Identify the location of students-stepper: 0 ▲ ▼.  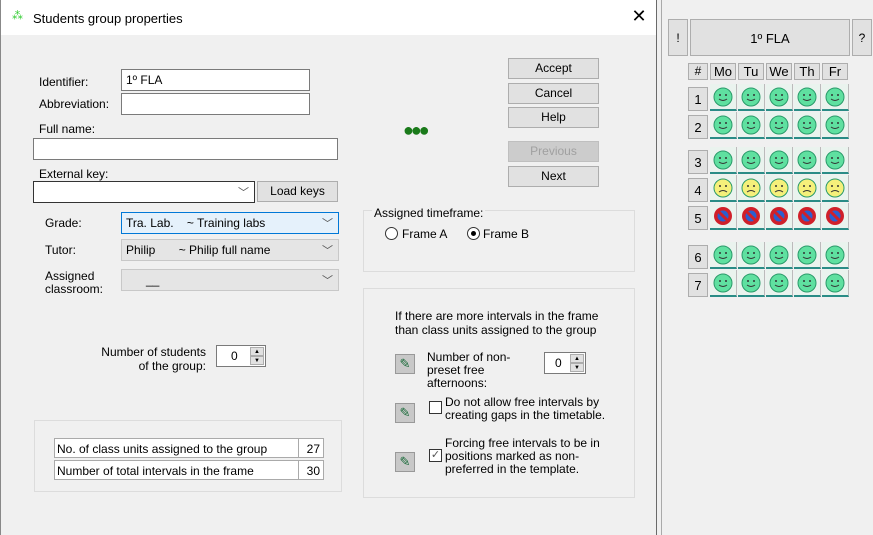
(241, 356).